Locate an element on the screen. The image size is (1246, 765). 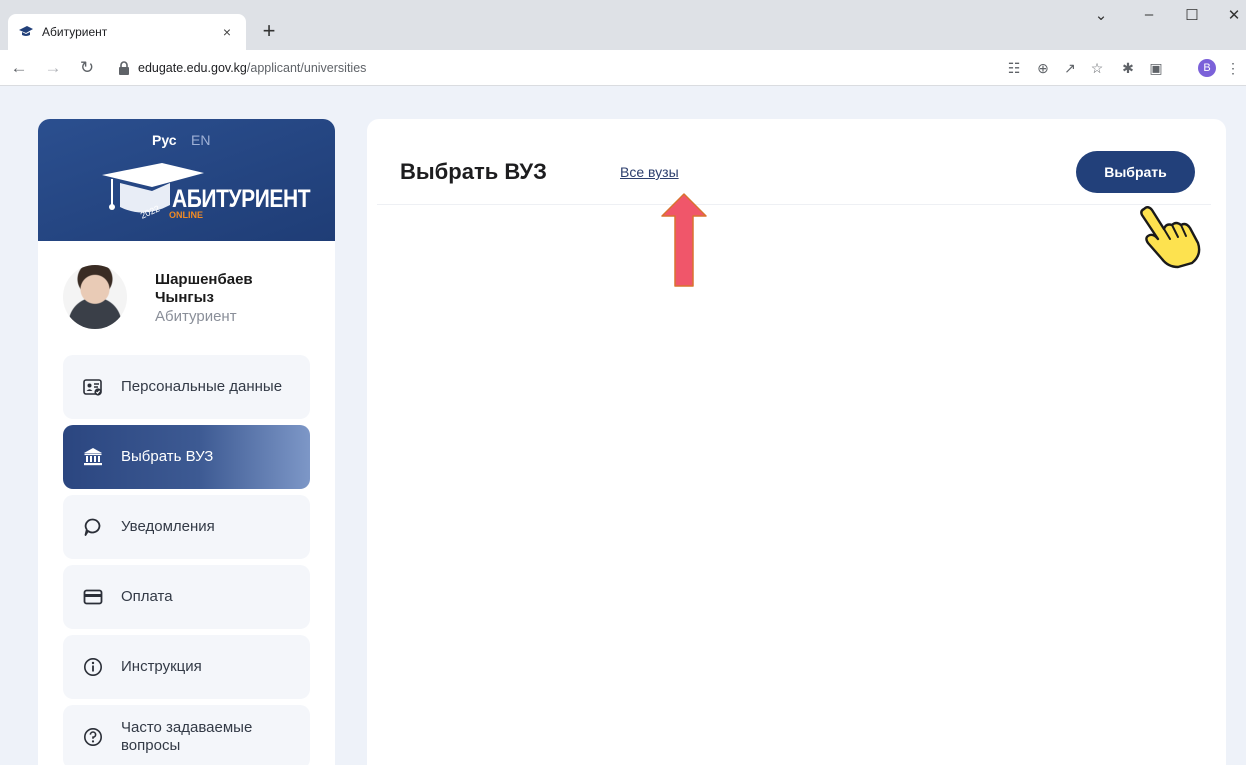
new-tab-button: + is located at coordinates (269, 31).